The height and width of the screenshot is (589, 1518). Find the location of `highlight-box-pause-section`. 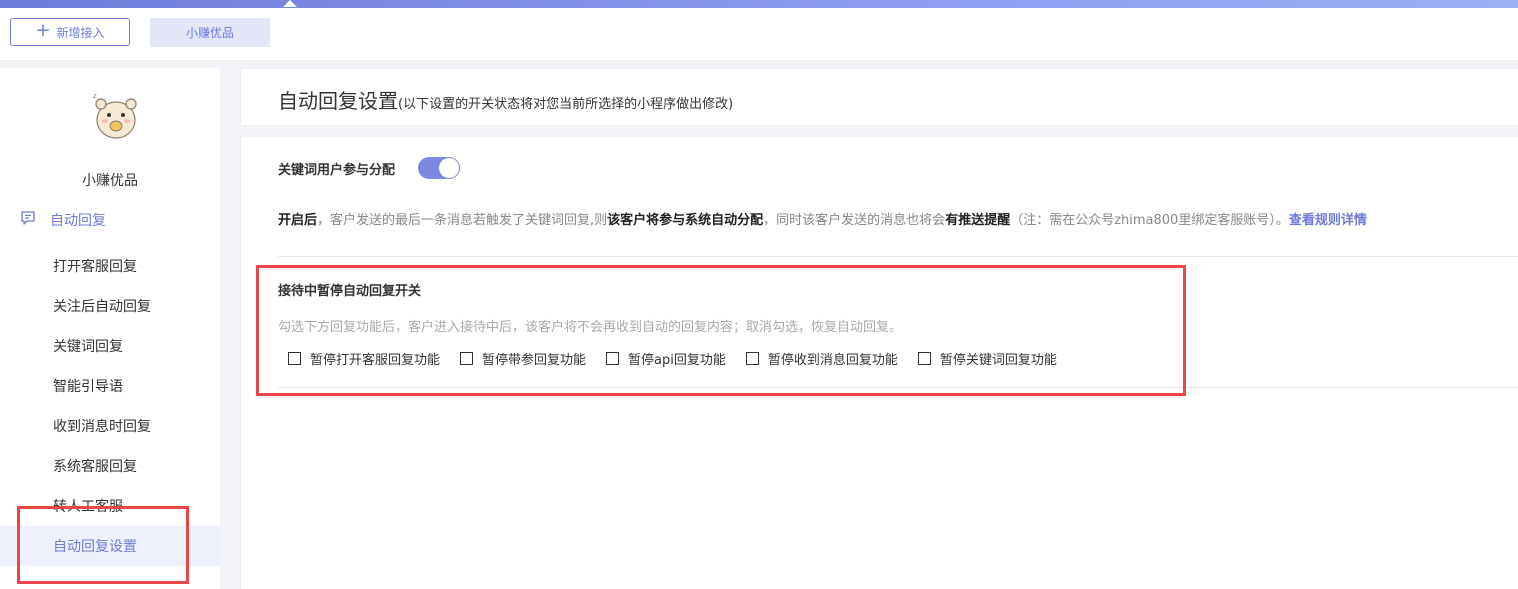

highlight-box-pause-section is located at coordinates (721, 330).